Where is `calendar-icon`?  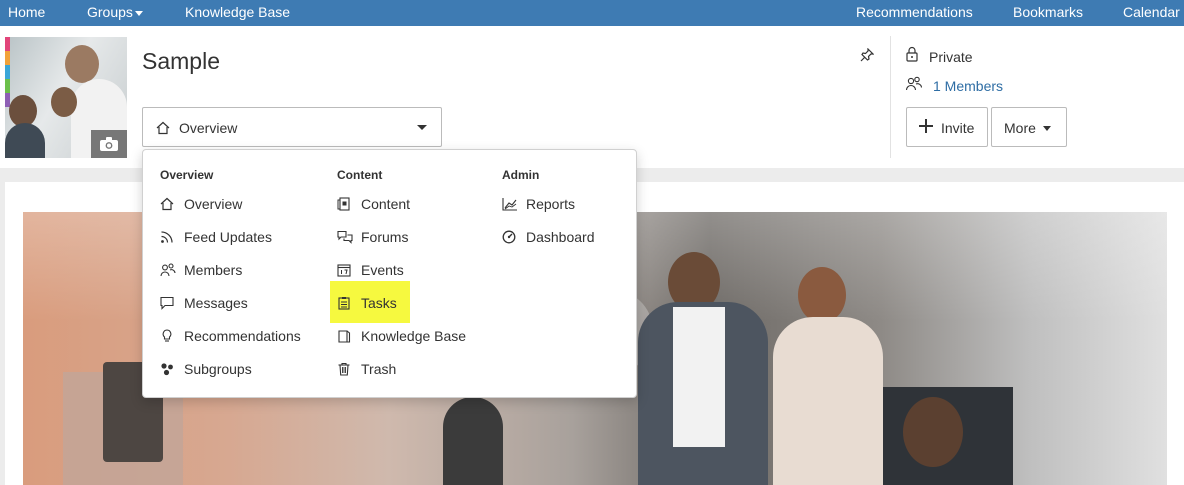
calendar-icon is located at coordinates (345, 271).